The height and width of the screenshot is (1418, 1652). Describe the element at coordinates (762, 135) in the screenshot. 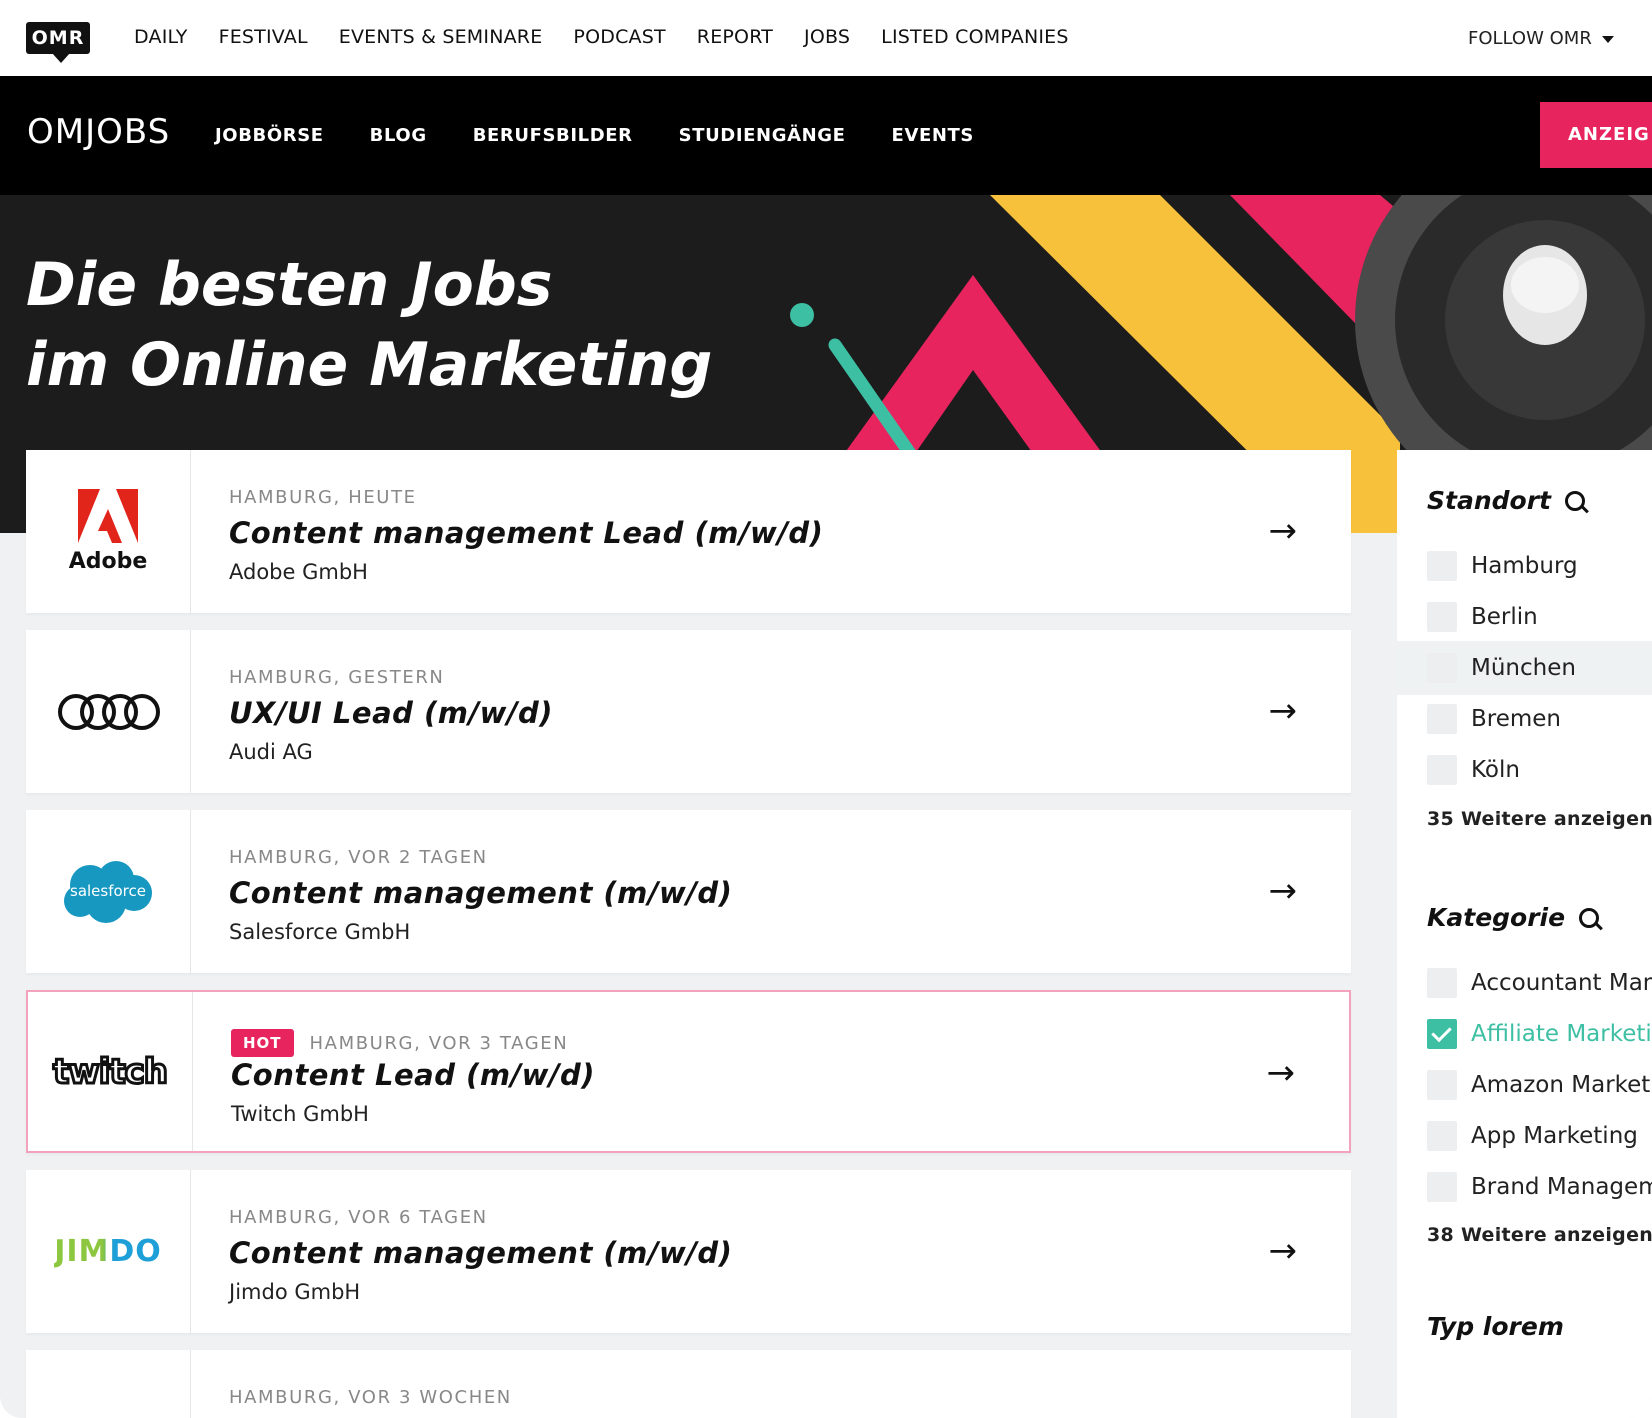

I see `nav-studiengaenge: STUDIENGÄNGE` at that location.